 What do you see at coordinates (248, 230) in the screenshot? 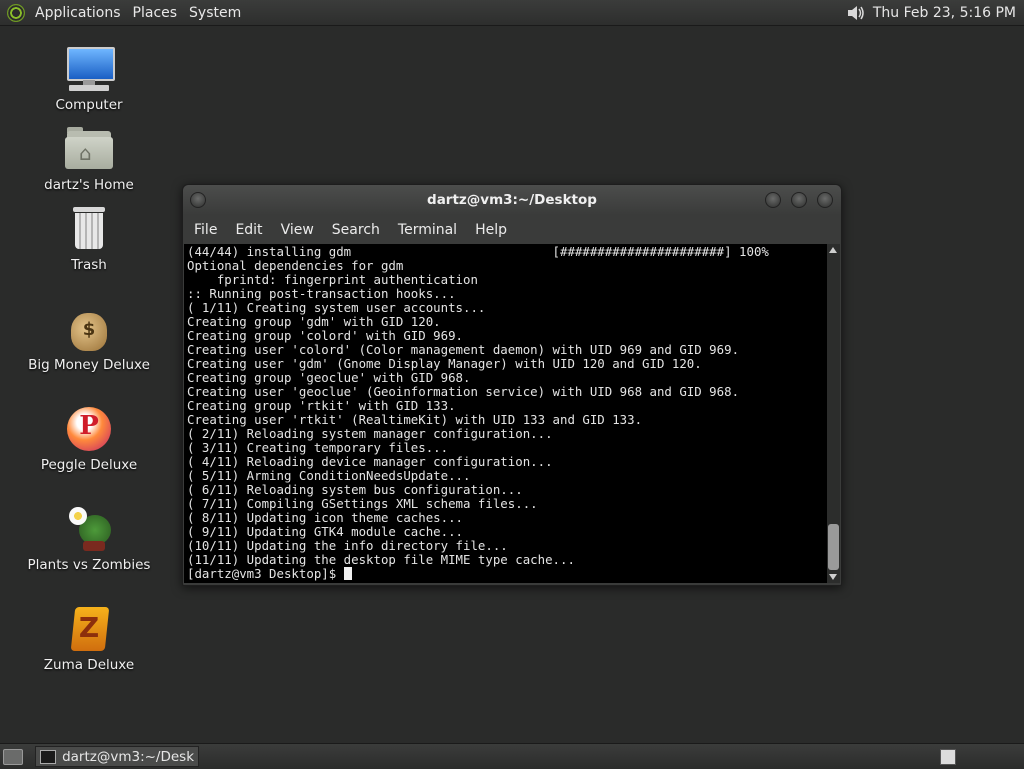
I see `menu-edit: Edit` at bounding box center [248, 230].